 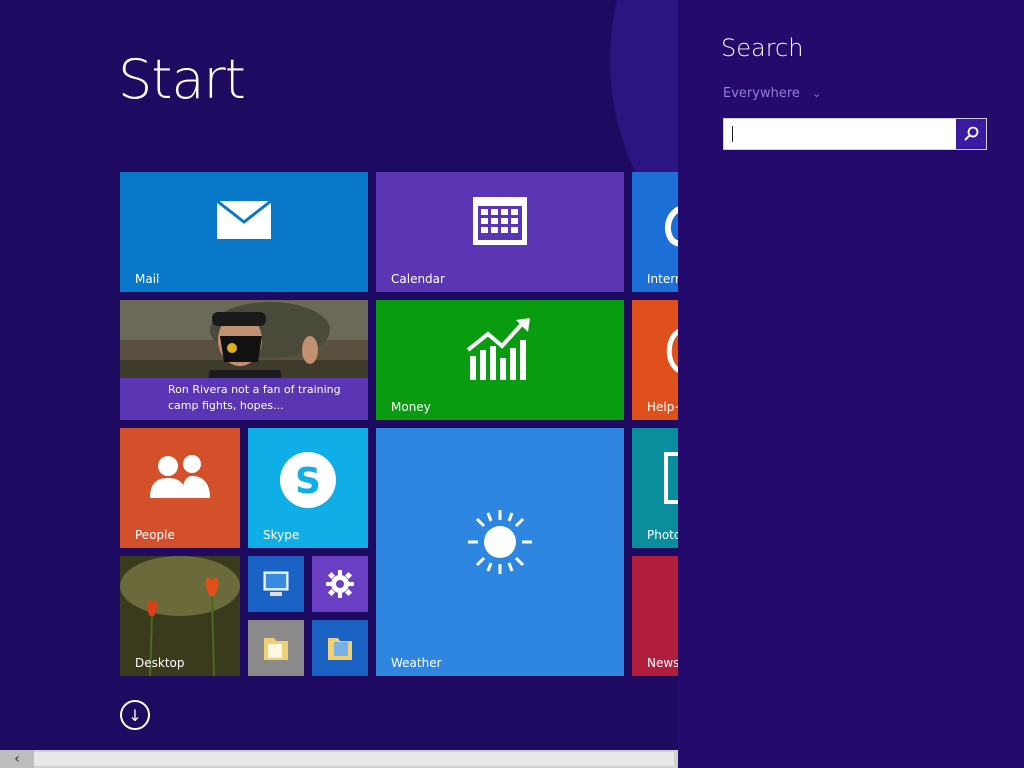 I want to click on tile-desktop: Desktop, so click(x=180, y=616).